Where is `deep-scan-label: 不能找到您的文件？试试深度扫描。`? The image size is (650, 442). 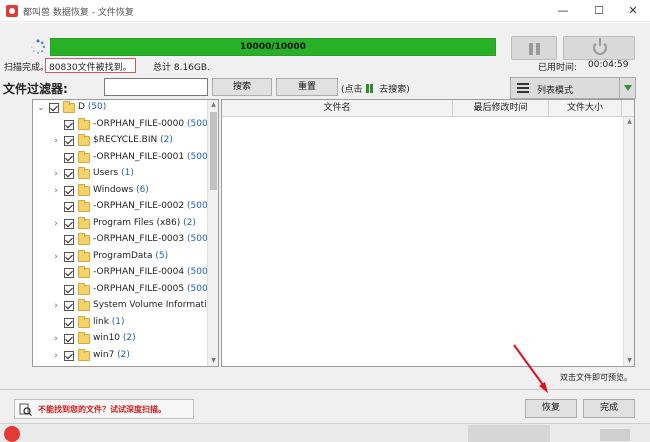
deep-scan-label: 不能找到您的文件？试试深度扫描。 is located at coordinates (102, 409).